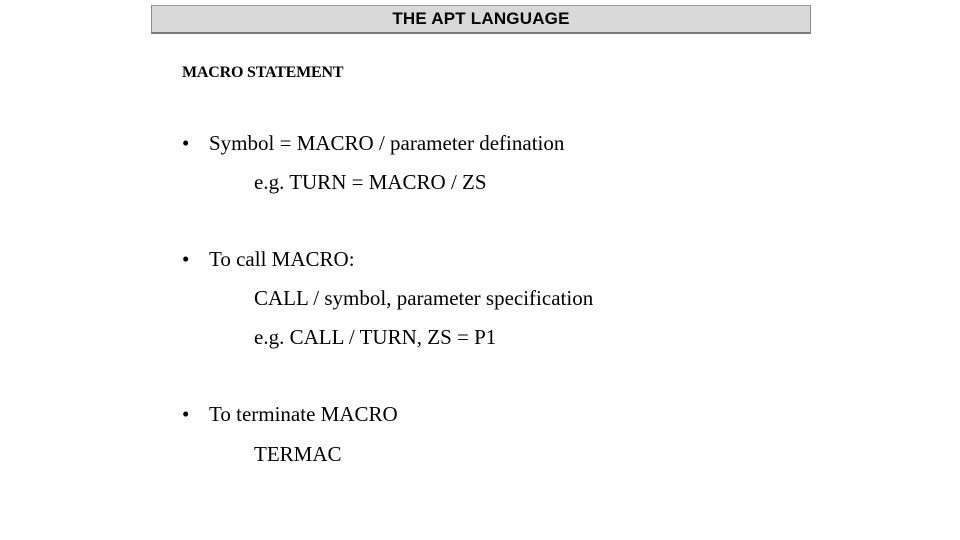 This screenshot has width=960, height=540. I want to click on bullet-item-call-macro: • To call MACRO:, so click(268, 259).